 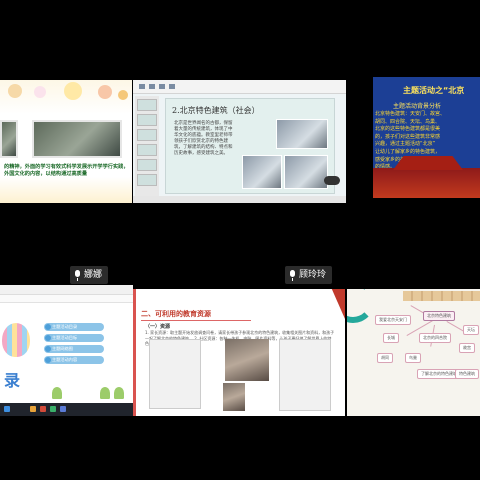 I want to click on video-tile-4: 录 主题活动目录 主题活动目标 主题网络图 主题活动内容, so click(x=66, y=350).